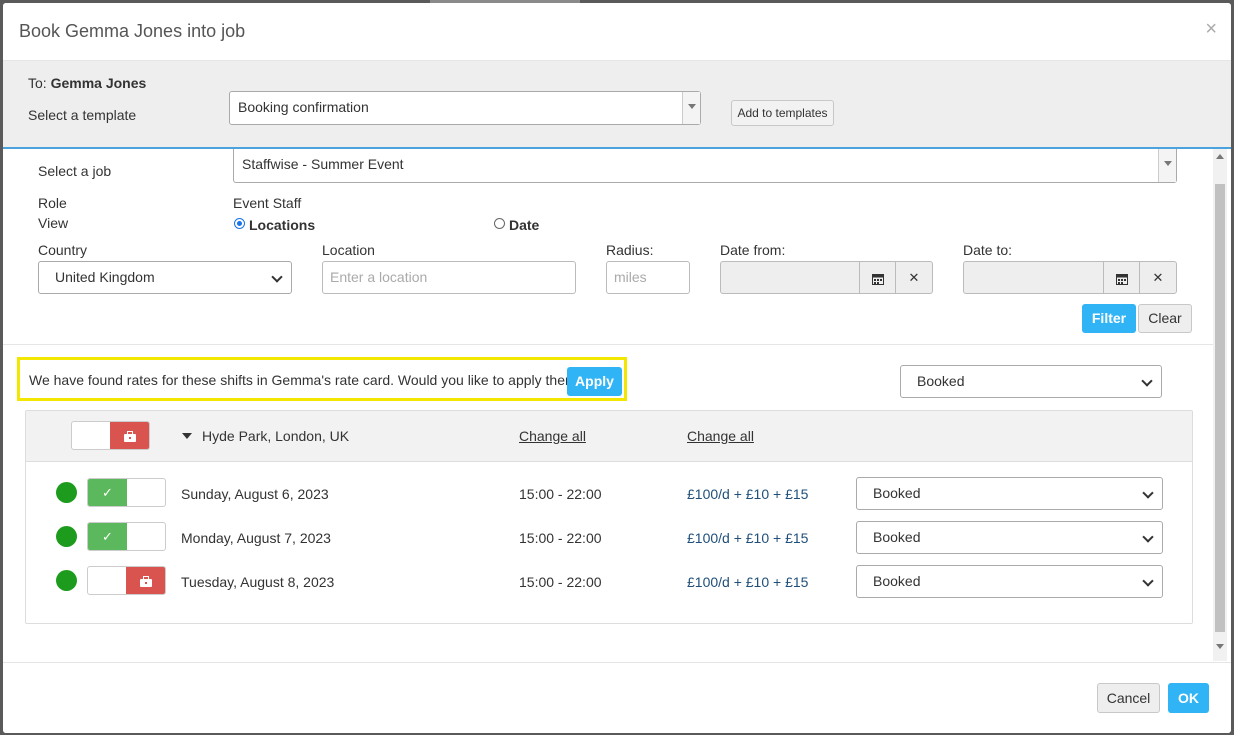  Describe the element at coordinates (705, 166) in the screenshot. I see `job-select: Staffwise - Summer Event` at that location.